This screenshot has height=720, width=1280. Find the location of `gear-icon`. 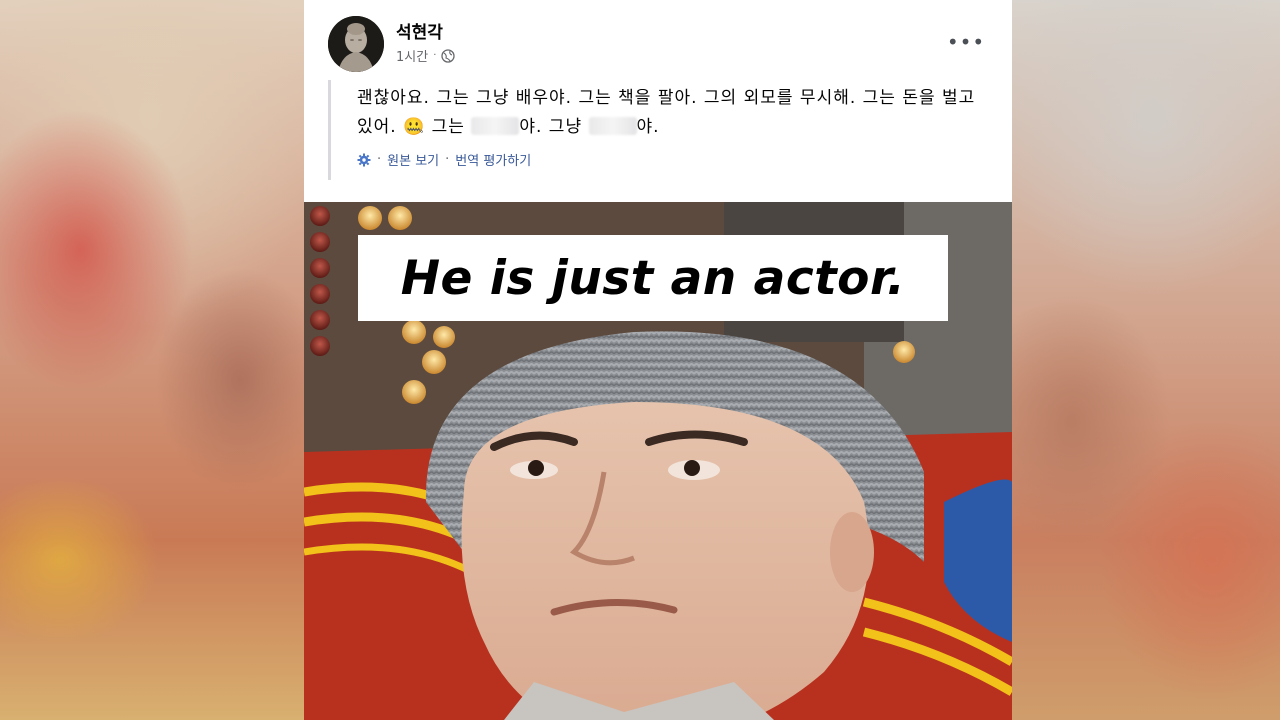

gear-icon is located at coordinates (364, 160).